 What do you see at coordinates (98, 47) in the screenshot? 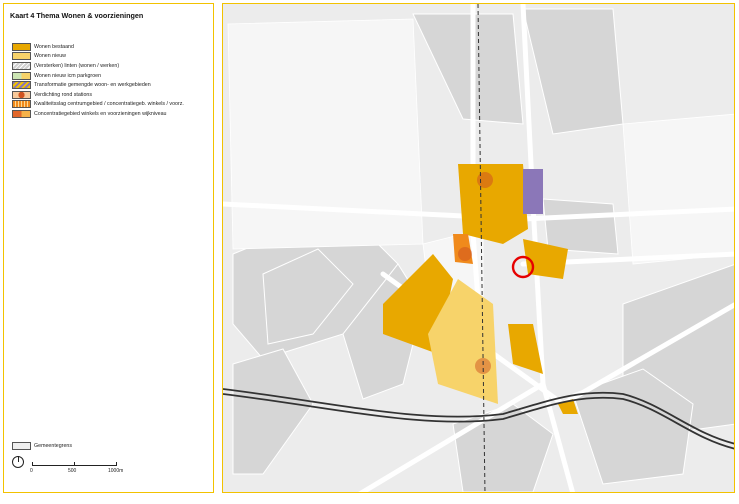
I see `legend-item: Wonen bestaand` at bounding box center [98, 47].